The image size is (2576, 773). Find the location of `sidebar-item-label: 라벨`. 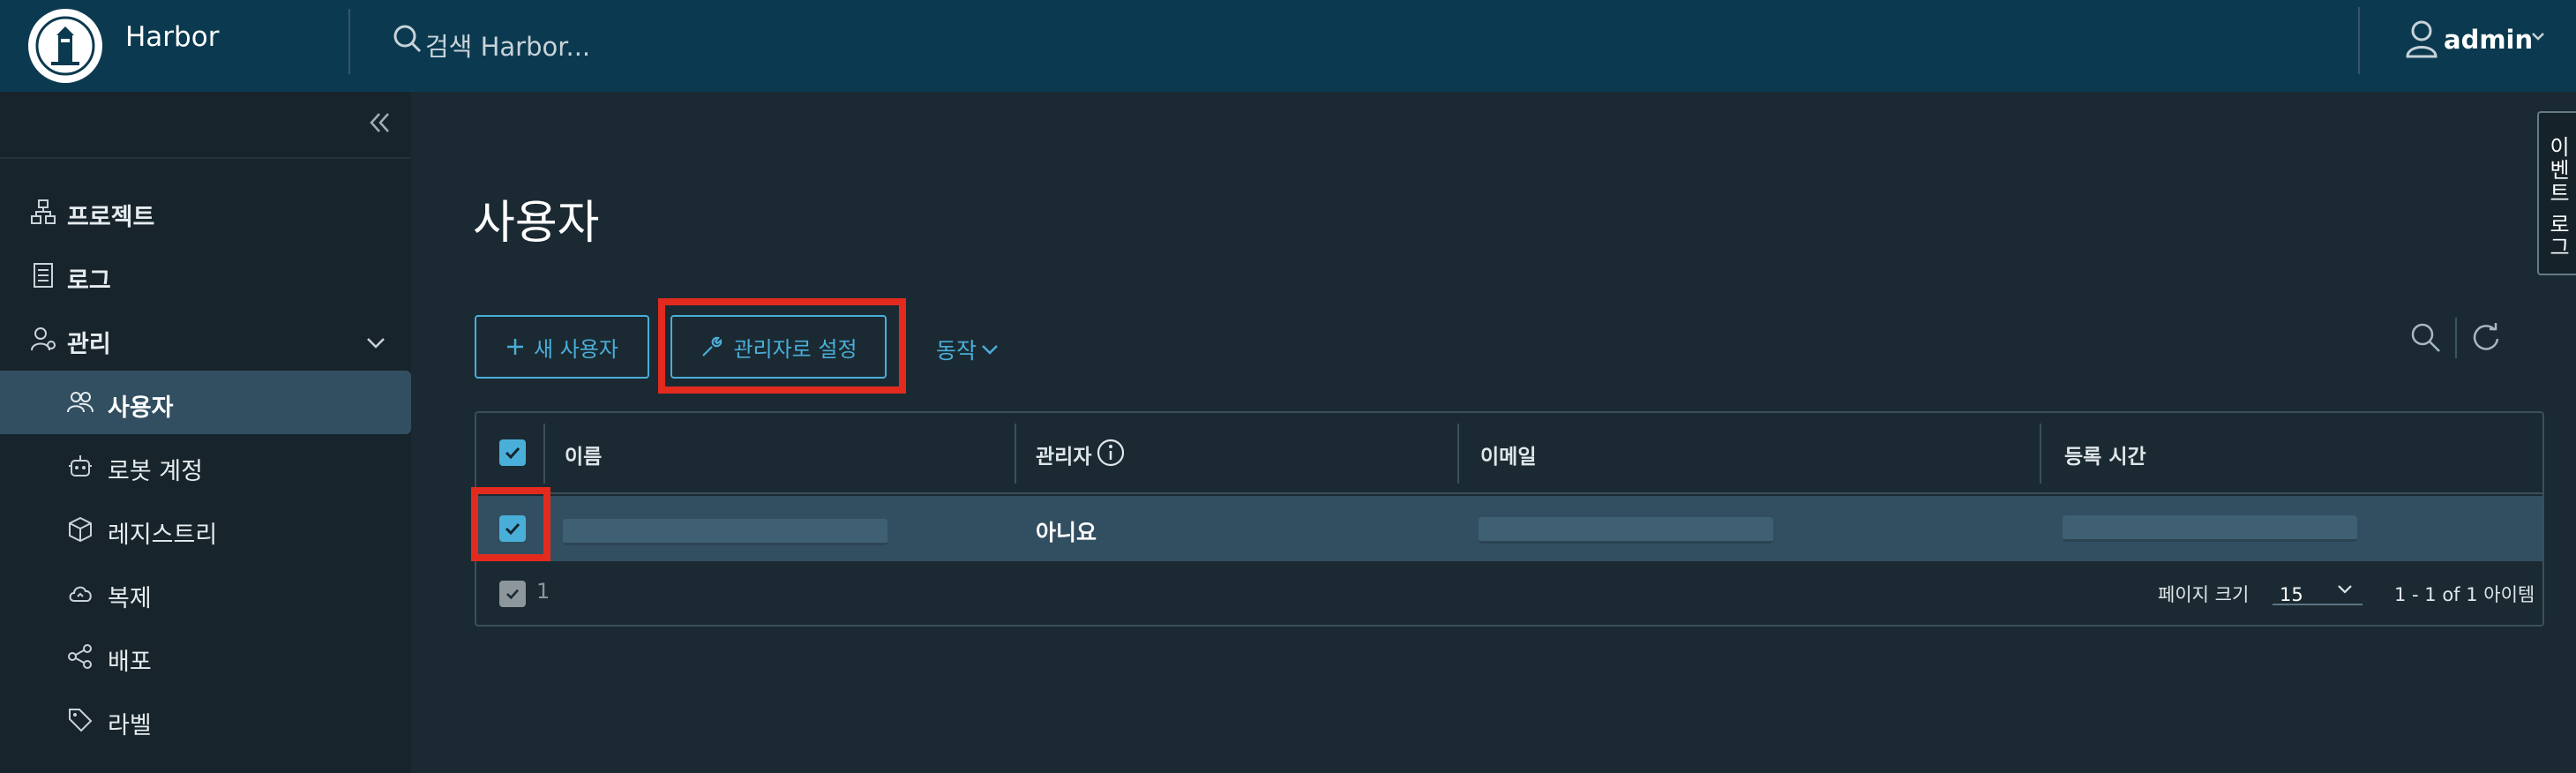

sidebar-item-label: 라벨 is located at coordinates (130, 725).